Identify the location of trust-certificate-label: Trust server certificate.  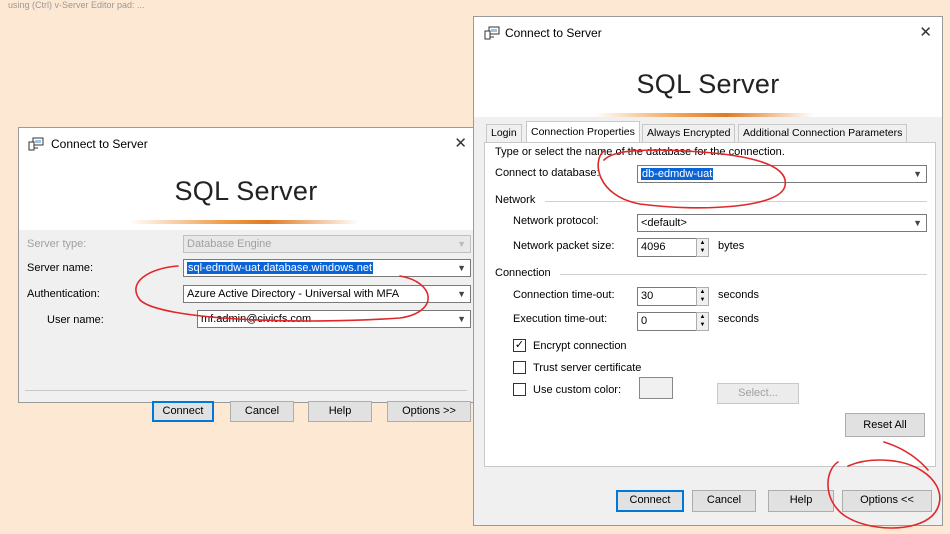
(587, 368).